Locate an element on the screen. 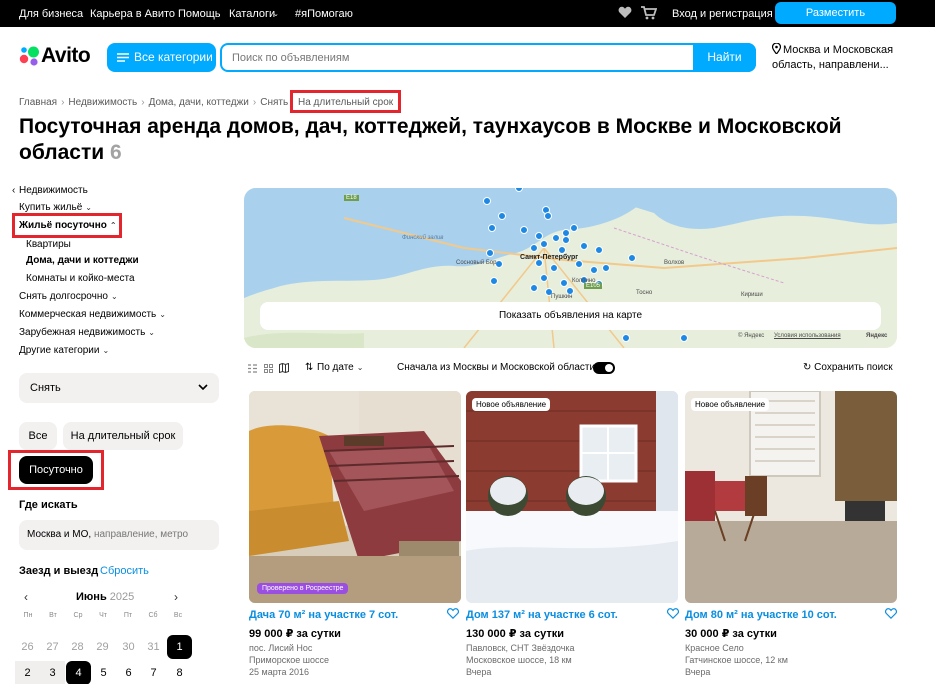 The height and width of the screenshot is (684, 935). chevron-down-icon: ⌄ is located at coordinates (151, 332).